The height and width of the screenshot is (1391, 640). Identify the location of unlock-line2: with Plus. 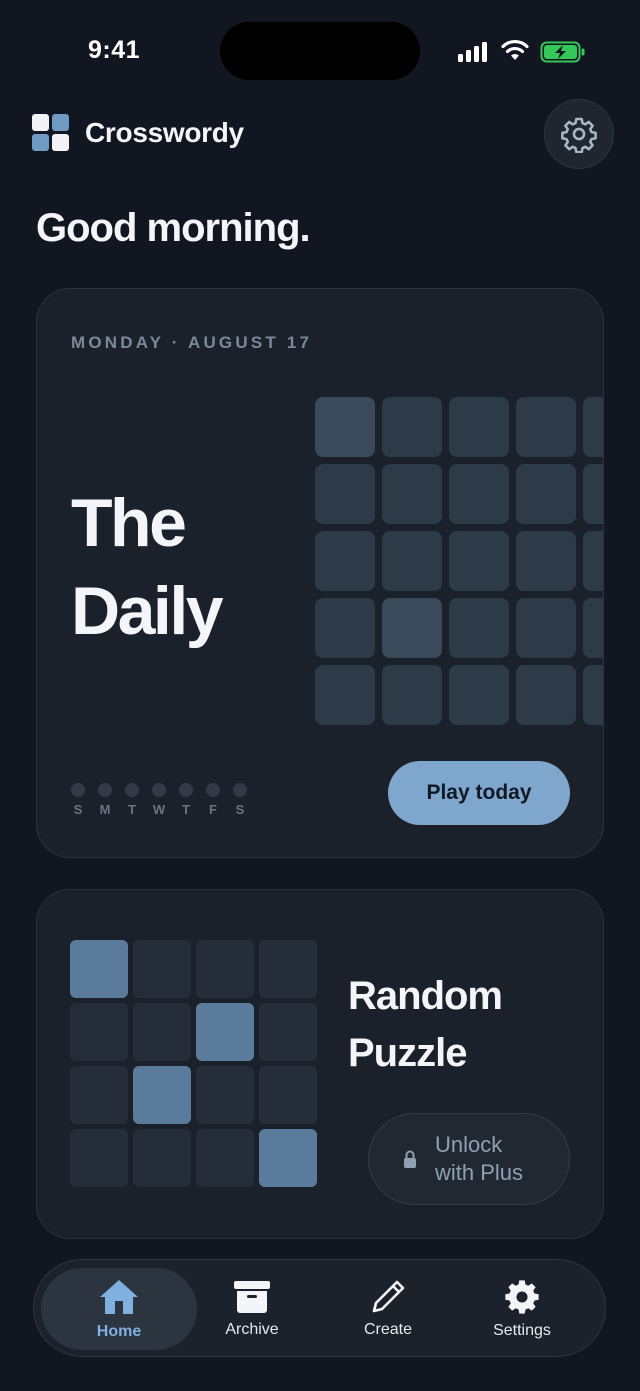
(479, 1172).